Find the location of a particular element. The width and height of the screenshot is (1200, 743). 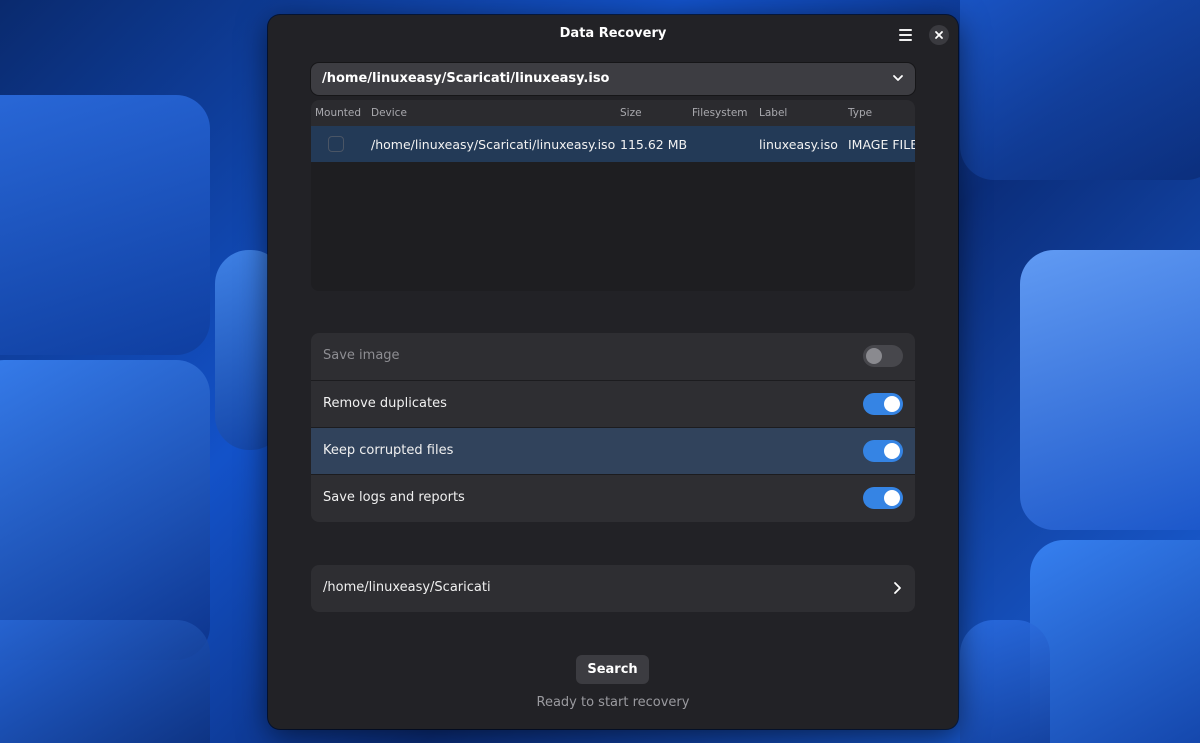

device-dropdown-value: /home/linuxeasy/Scaricati/linuxeasy.iso is located at coordinates (466, 78).